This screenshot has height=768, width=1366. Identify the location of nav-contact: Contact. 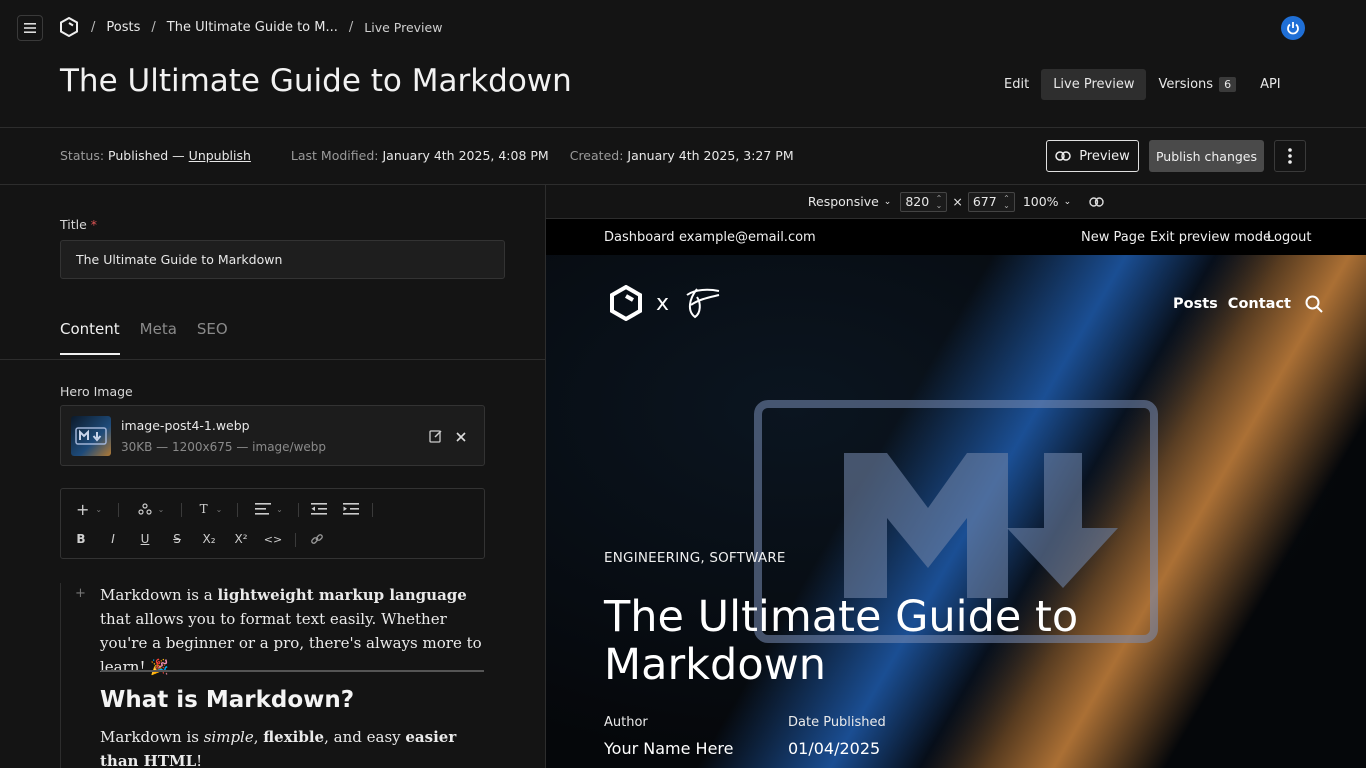
(1259, 304).